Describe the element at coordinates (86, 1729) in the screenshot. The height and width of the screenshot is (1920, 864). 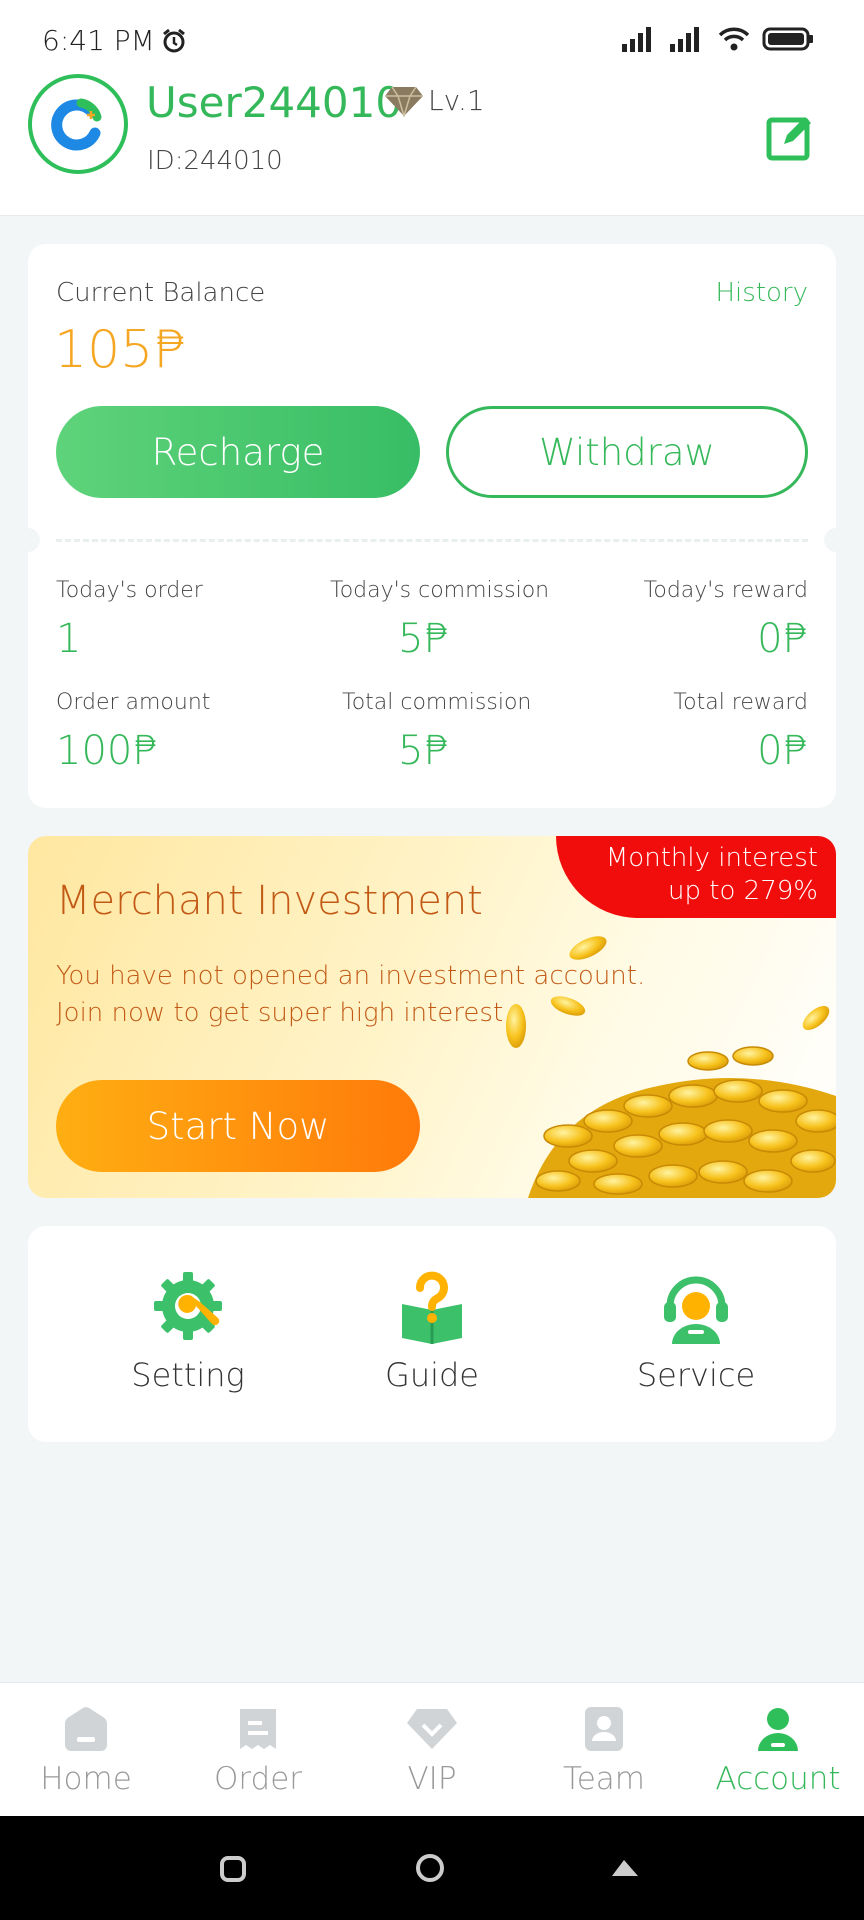
I see `home-icon` at that location.